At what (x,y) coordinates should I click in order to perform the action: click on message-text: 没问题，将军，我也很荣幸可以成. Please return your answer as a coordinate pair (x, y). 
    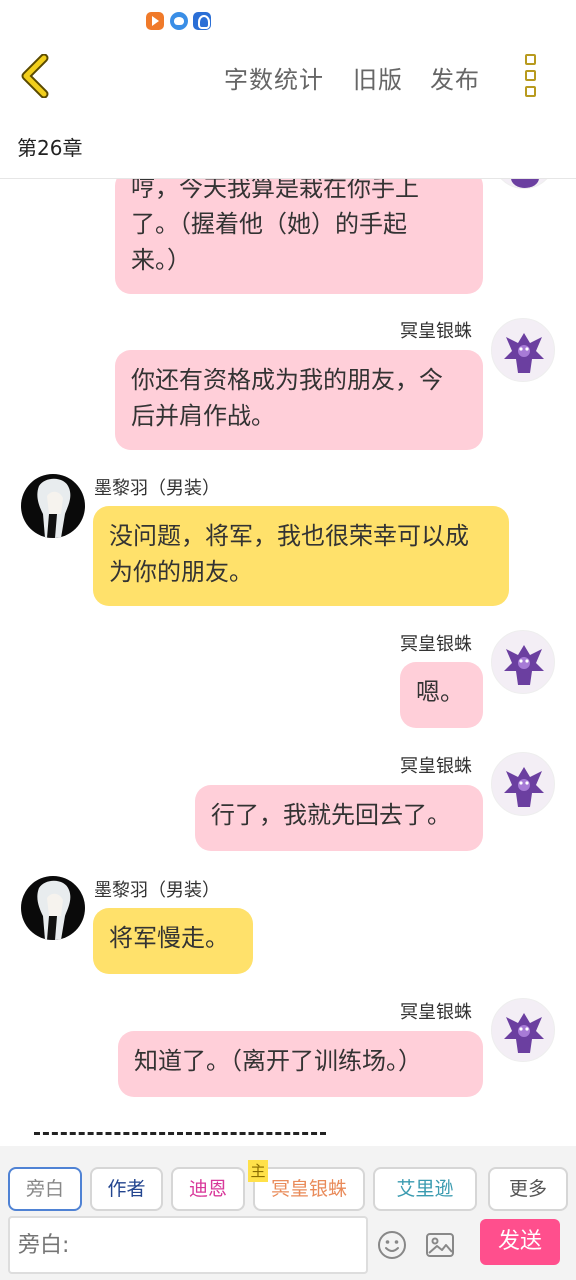
    Looking at the image, I should click on (289, 536).